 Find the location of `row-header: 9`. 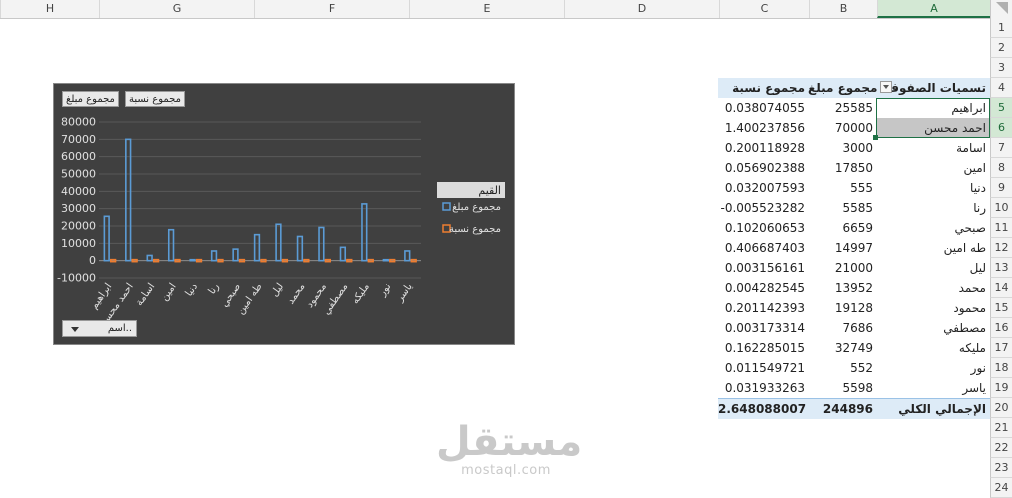

row-header: 9 is located at coordinates (1001, 188).